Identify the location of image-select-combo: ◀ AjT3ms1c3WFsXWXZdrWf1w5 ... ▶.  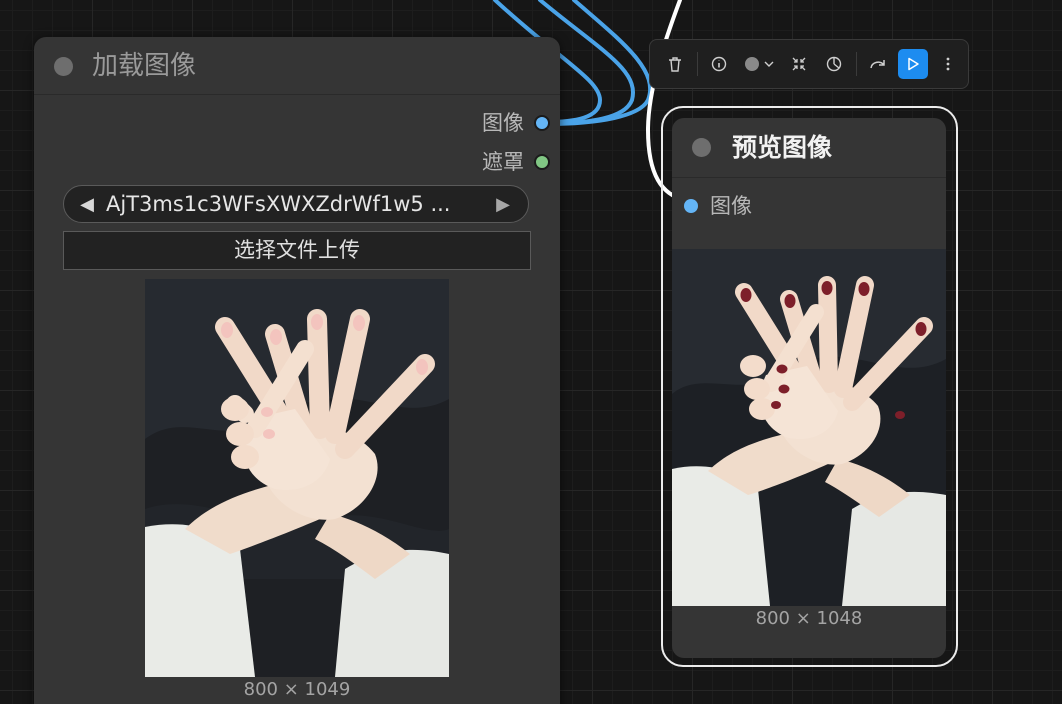
(296, 204).